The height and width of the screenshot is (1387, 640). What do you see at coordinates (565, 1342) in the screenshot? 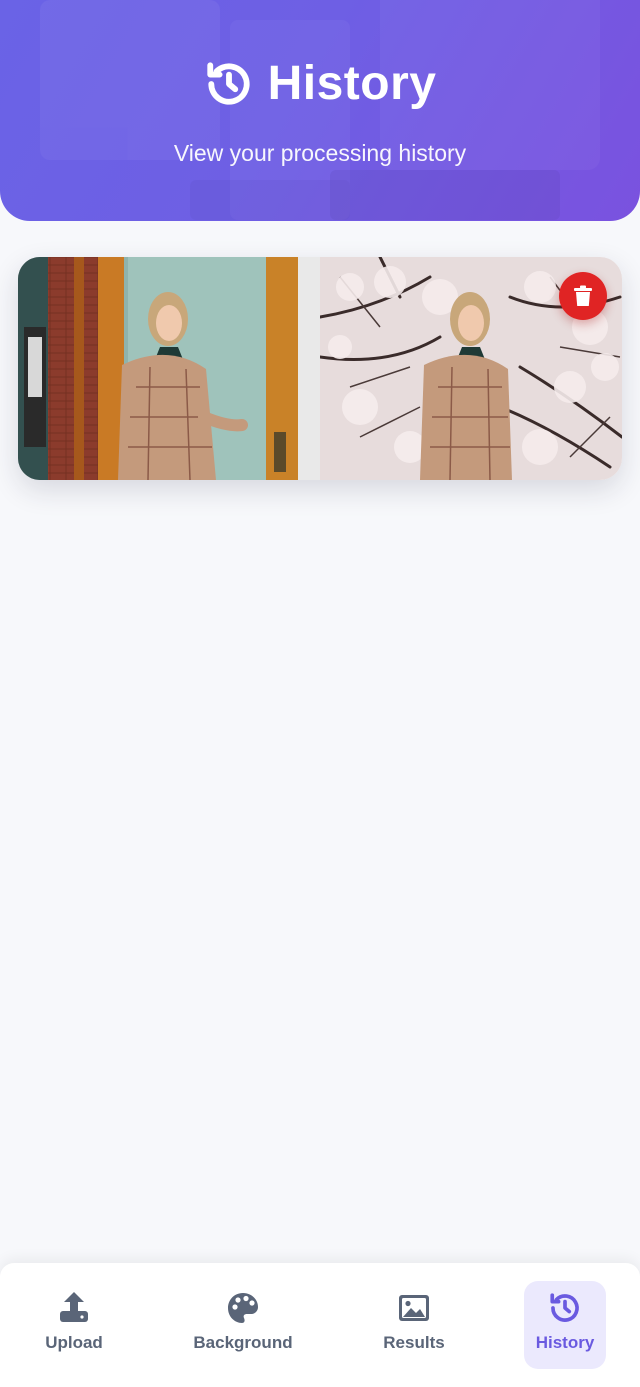
I see `nav-history-label: History` at bounding box center [565, 1342].